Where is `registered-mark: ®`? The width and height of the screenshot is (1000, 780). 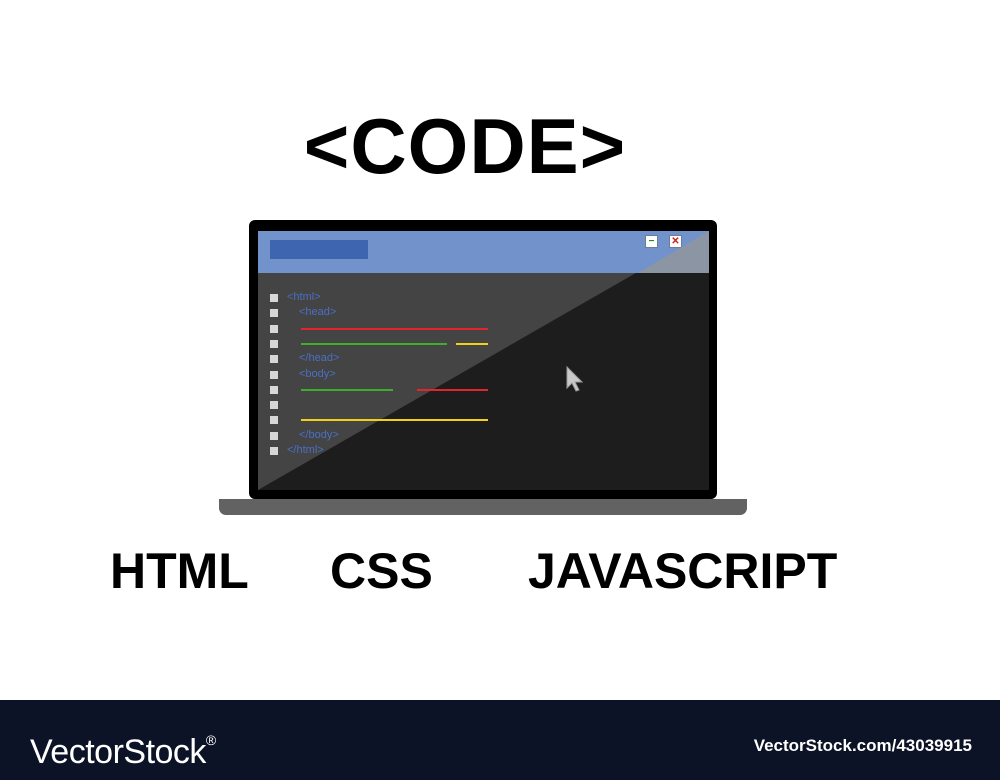
registered-mark: ® is located at coordinates (210, 740).